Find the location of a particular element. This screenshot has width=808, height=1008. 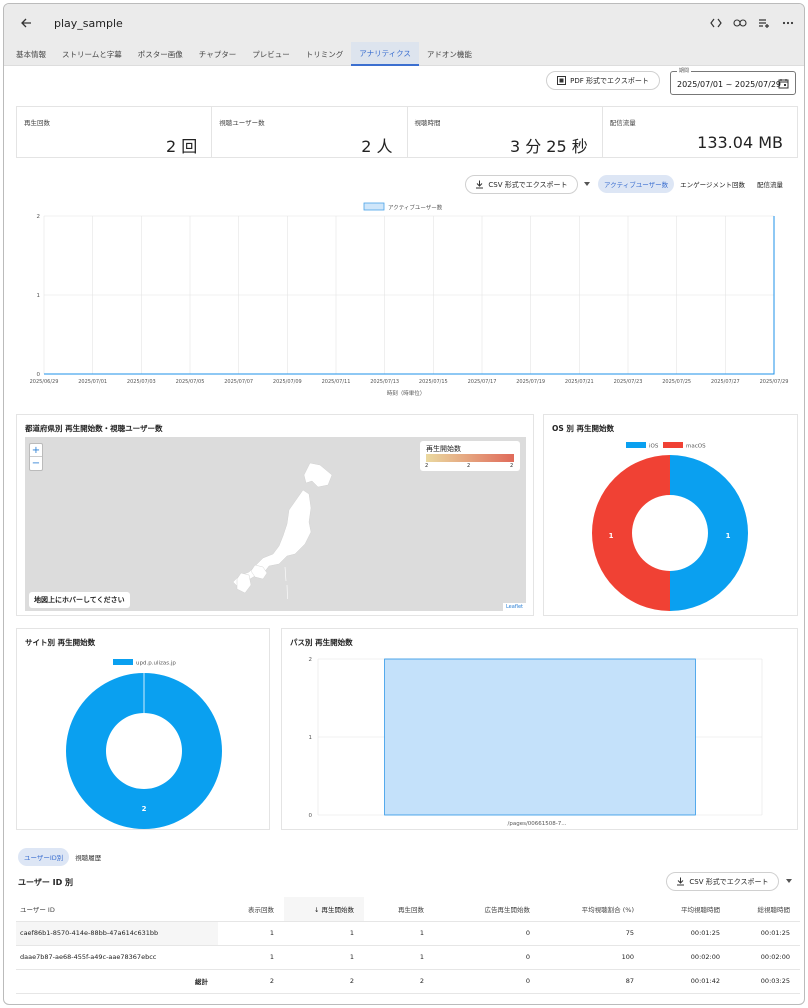

code-icon is located at coordinates (716, 23).